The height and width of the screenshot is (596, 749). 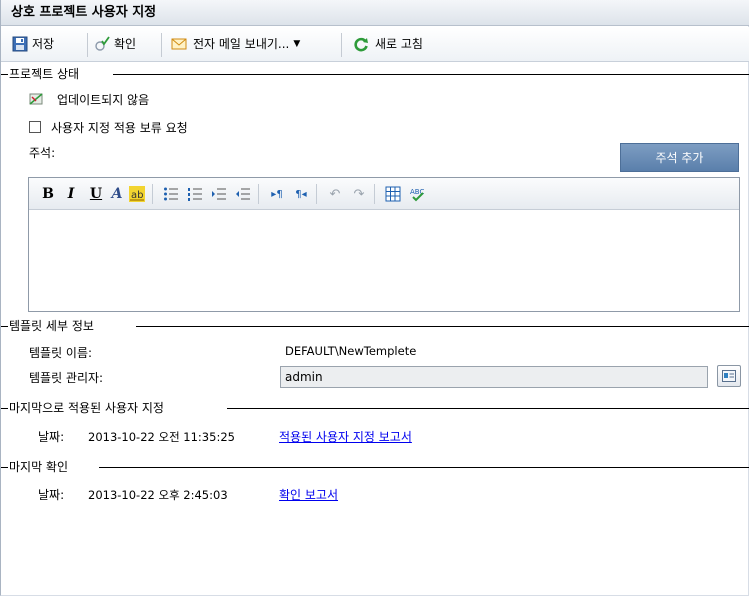 I want to click on main-toolbar: 저장 확인 전자 메일 보내기... ▼ 새로 고침, so click(x=375, y=44).